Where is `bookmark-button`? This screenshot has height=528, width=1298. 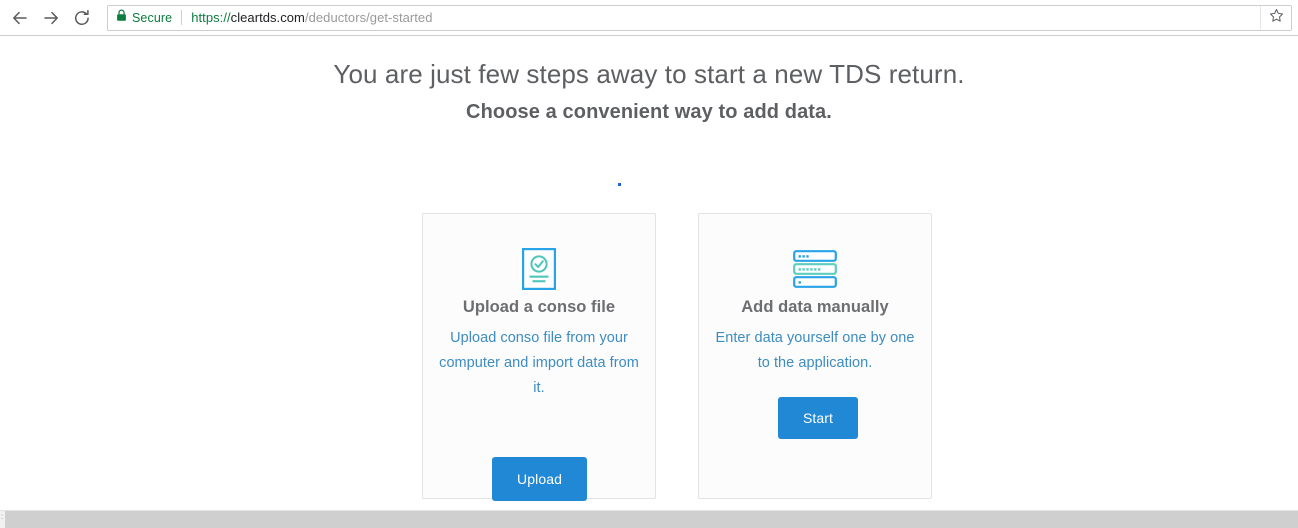 bookmark-button is located at coordinates (1275, 17).